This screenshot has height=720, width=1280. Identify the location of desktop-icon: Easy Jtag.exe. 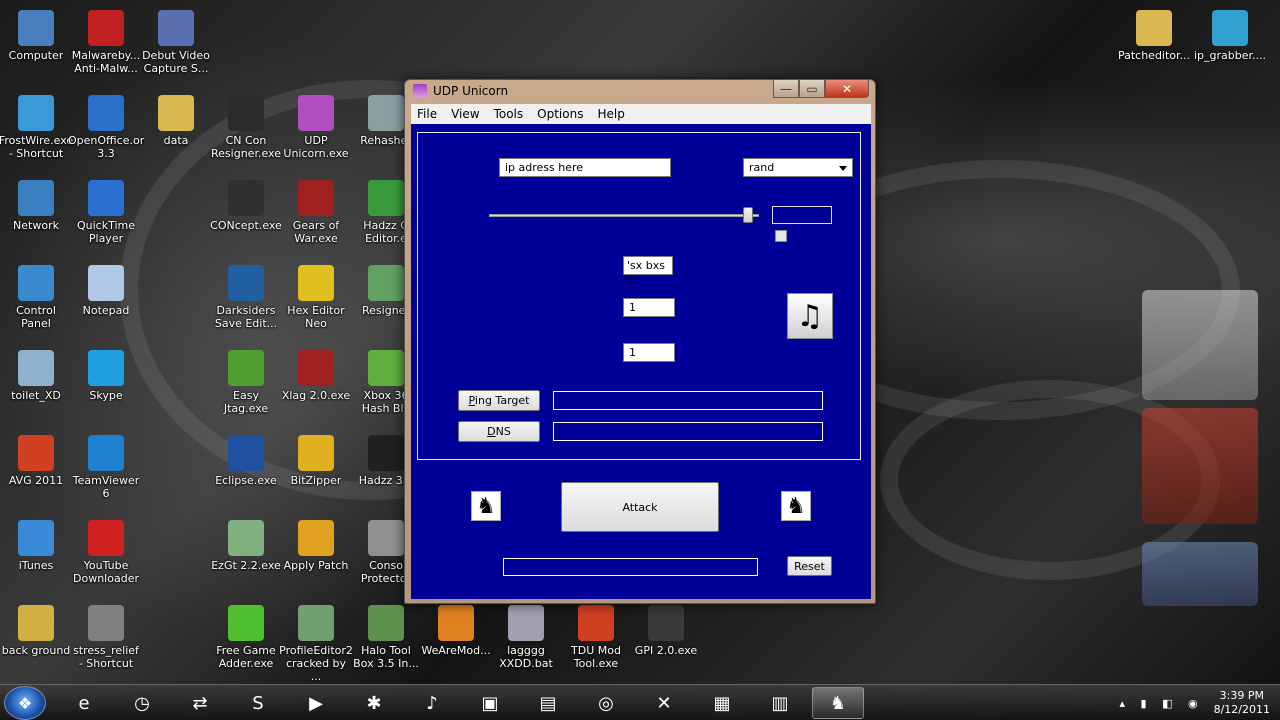
(246, 382).